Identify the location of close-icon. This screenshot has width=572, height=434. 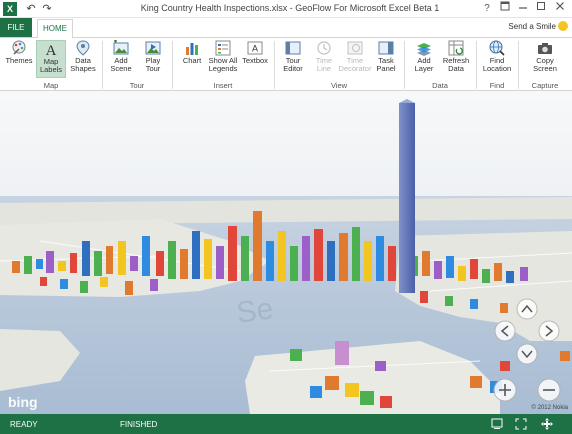
(560, 6).